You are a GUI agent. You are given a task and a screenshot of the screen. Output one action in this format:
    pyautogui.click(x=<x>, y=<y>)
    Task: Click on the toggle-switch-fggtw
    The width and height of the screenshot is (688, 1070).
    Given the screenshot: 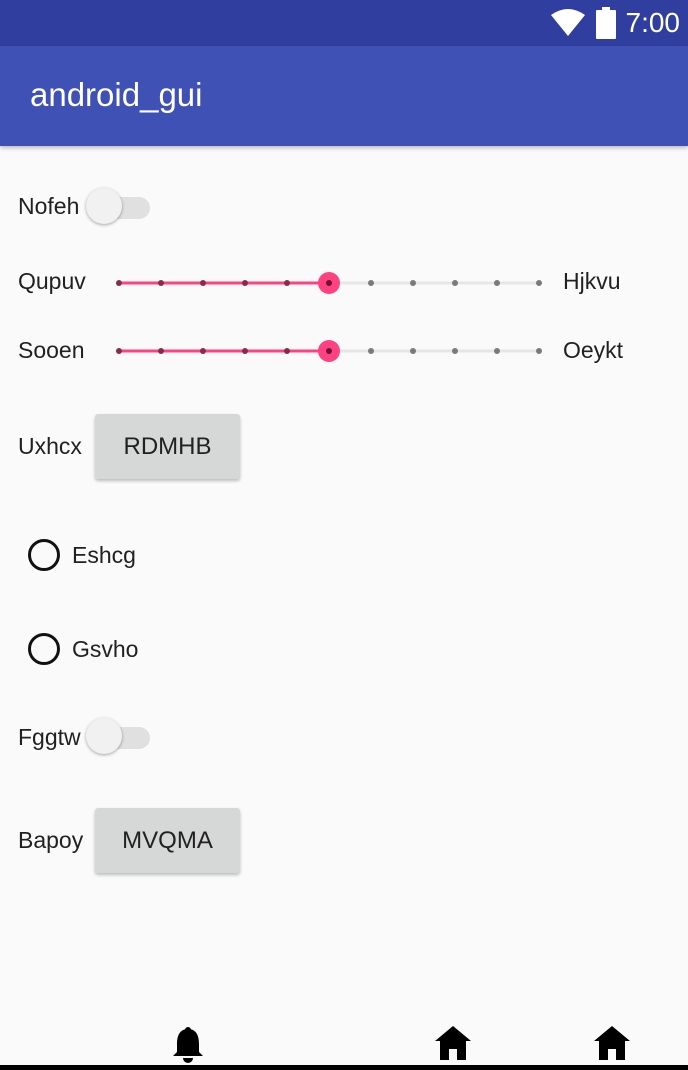 What is the action you would take?
    pyautogui.click(x=119, y=738)
    